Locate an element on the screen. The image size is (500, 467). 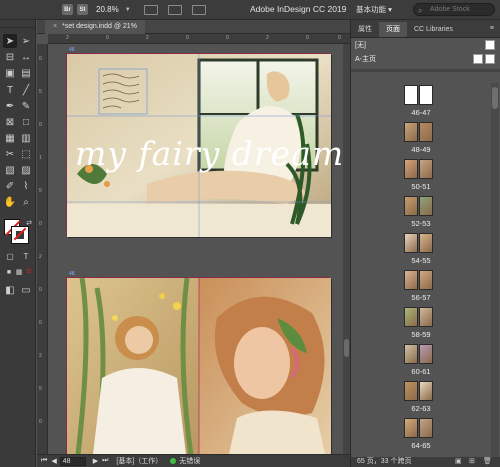
scissors-tool-icon: ✂ is located at coordinates (10, 154).